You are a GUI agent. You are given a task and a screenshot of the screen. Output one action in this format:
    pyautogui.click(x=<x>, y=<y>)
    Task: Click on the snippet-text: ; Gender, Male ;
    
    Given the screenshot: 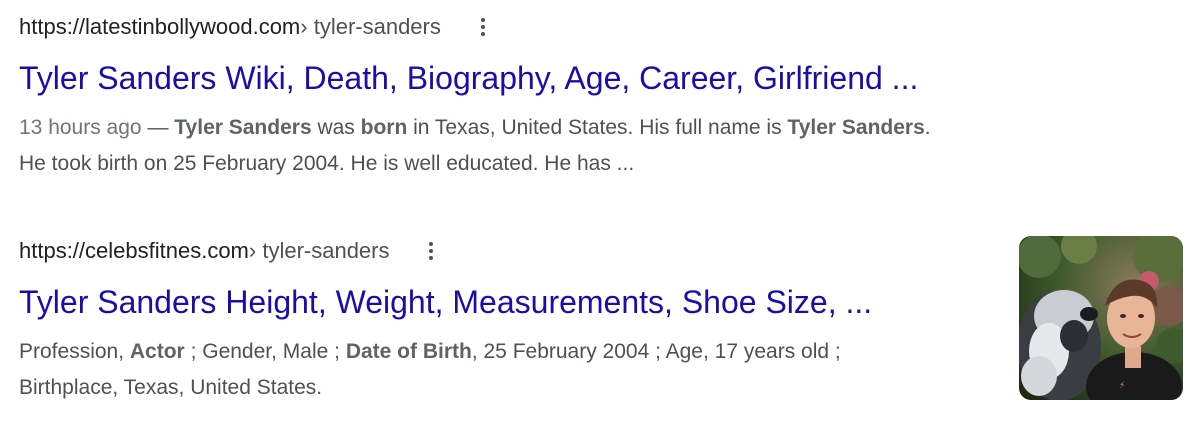 What is the action you would take?
    pyautogui.click(x=265, y=351)
    